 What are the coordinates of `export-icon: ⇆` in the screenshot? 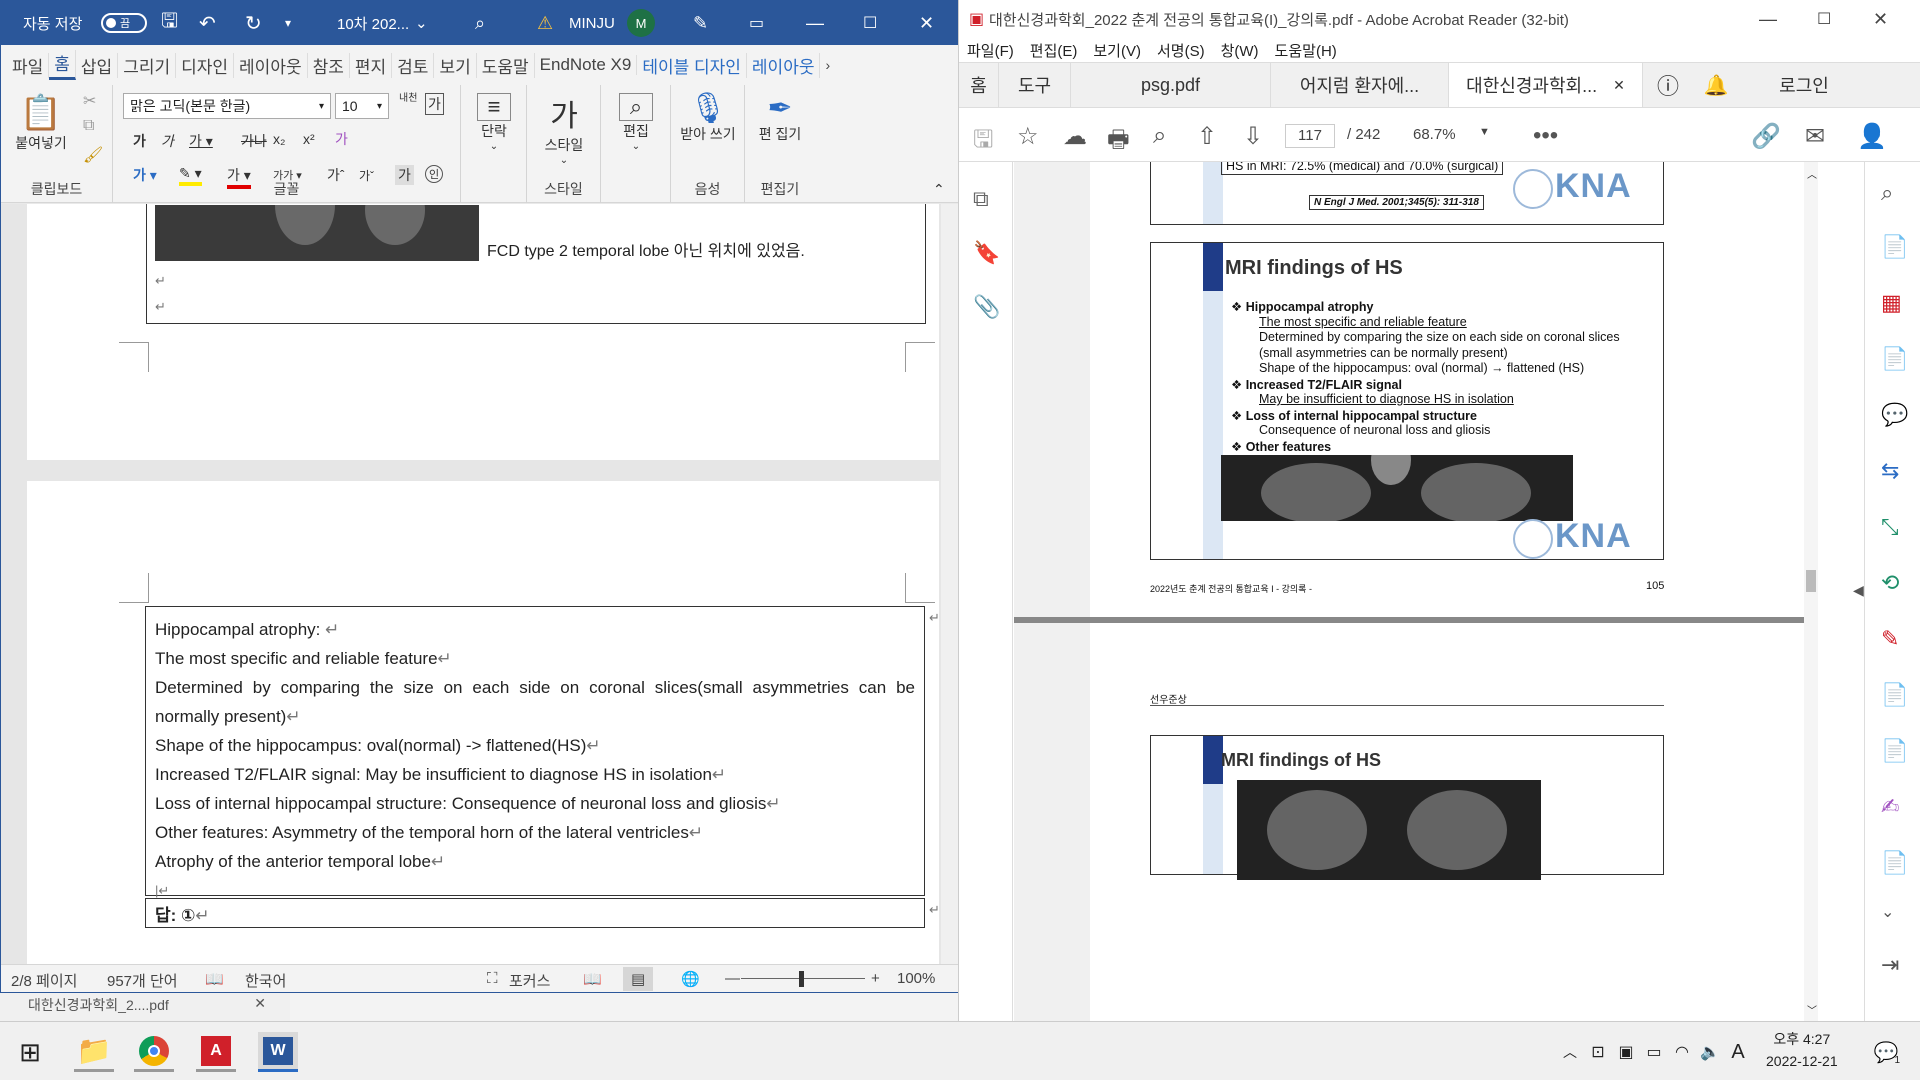 It's located at (1890, 471).